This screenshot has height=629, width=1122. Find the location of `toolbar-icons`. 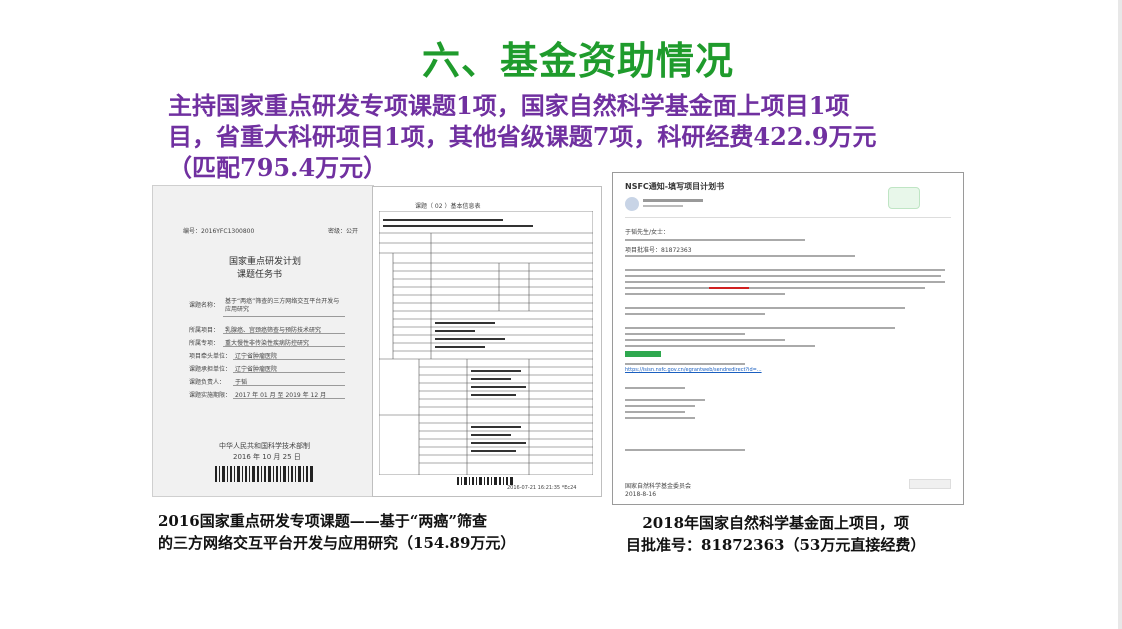

toolbar-icons is located at coordinates (930, 484).